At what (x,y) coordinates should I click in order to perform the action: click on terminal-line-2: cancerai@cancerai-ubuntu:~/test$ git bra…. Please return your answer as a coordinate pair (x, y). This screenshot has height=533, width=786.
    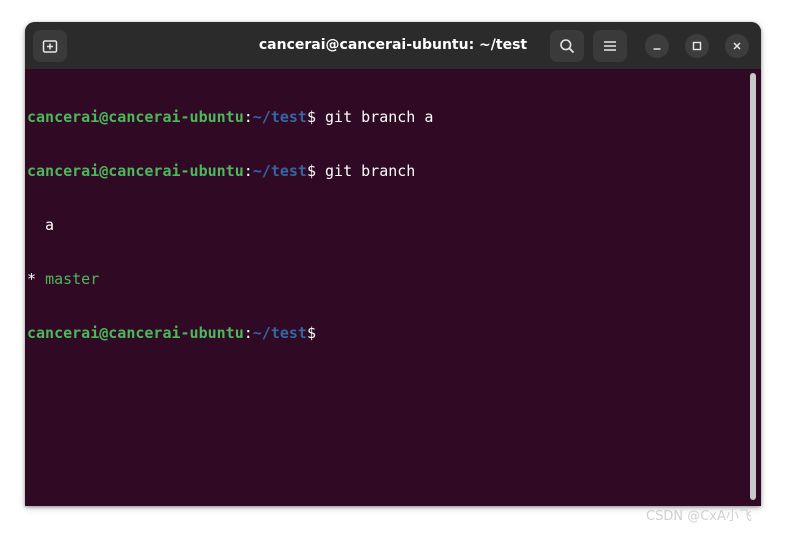
    Looking at the image, I should click on (230, 171).